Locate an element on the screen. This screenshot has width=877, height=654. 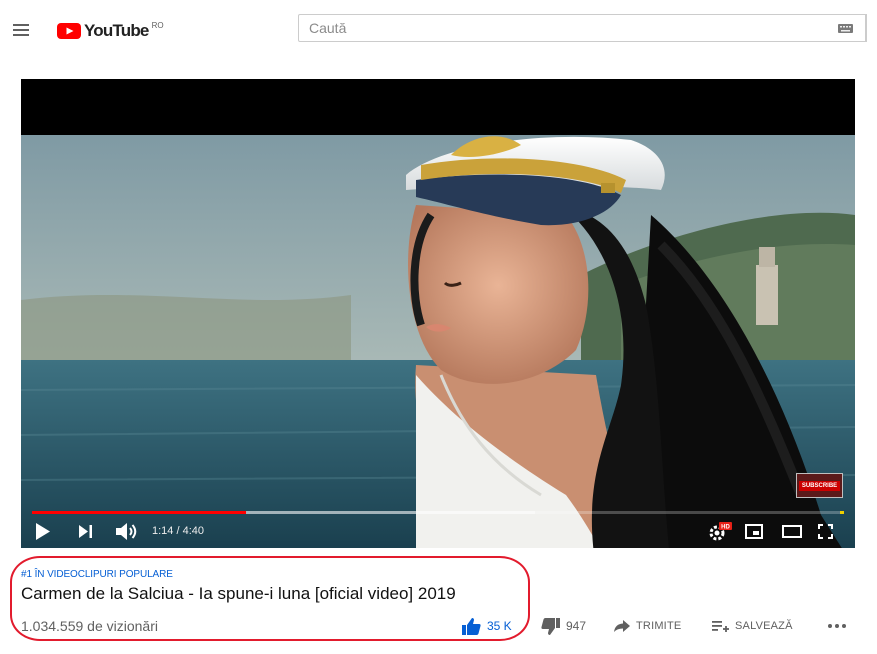
more-horizontal-icon is located at coordinates (837, 626).